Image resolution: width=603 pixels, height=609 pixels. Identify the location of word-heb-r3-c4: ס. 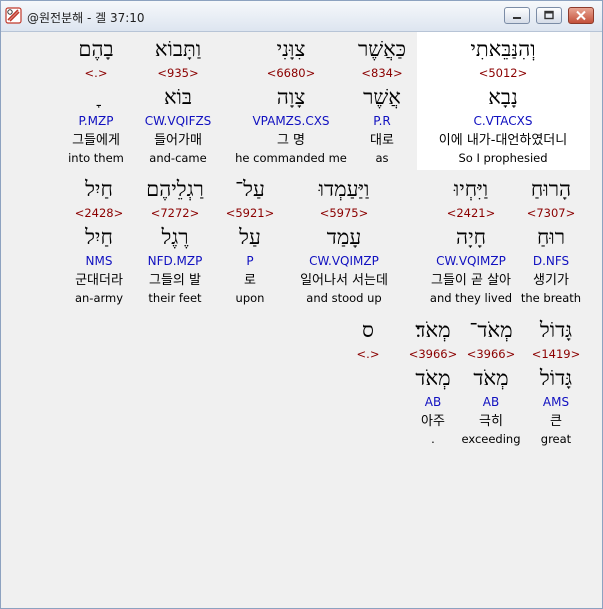
(368, 330).